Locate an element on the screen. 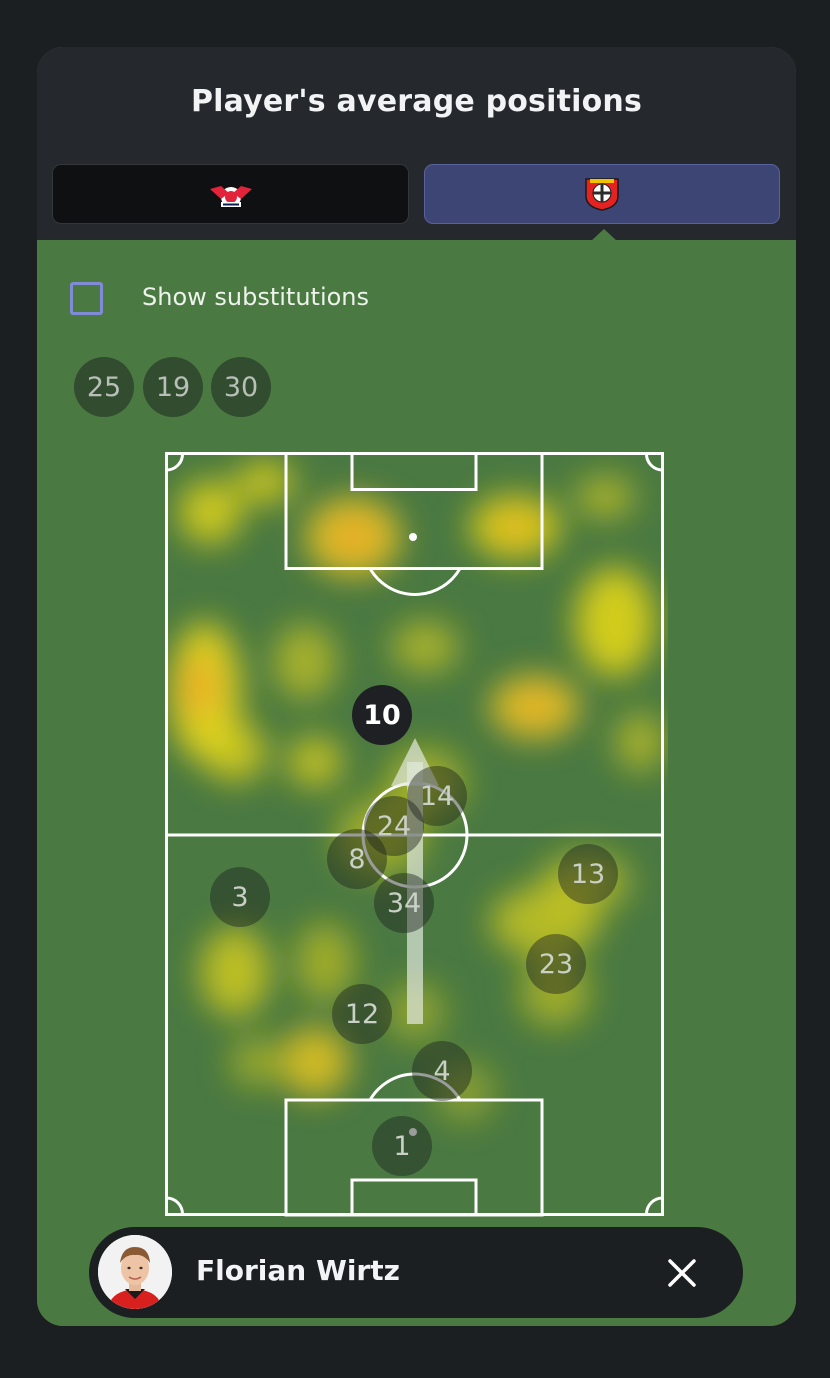 This screenshot has width=830, height=1378. player-marker: 3 is located at coordinates (240, 897).